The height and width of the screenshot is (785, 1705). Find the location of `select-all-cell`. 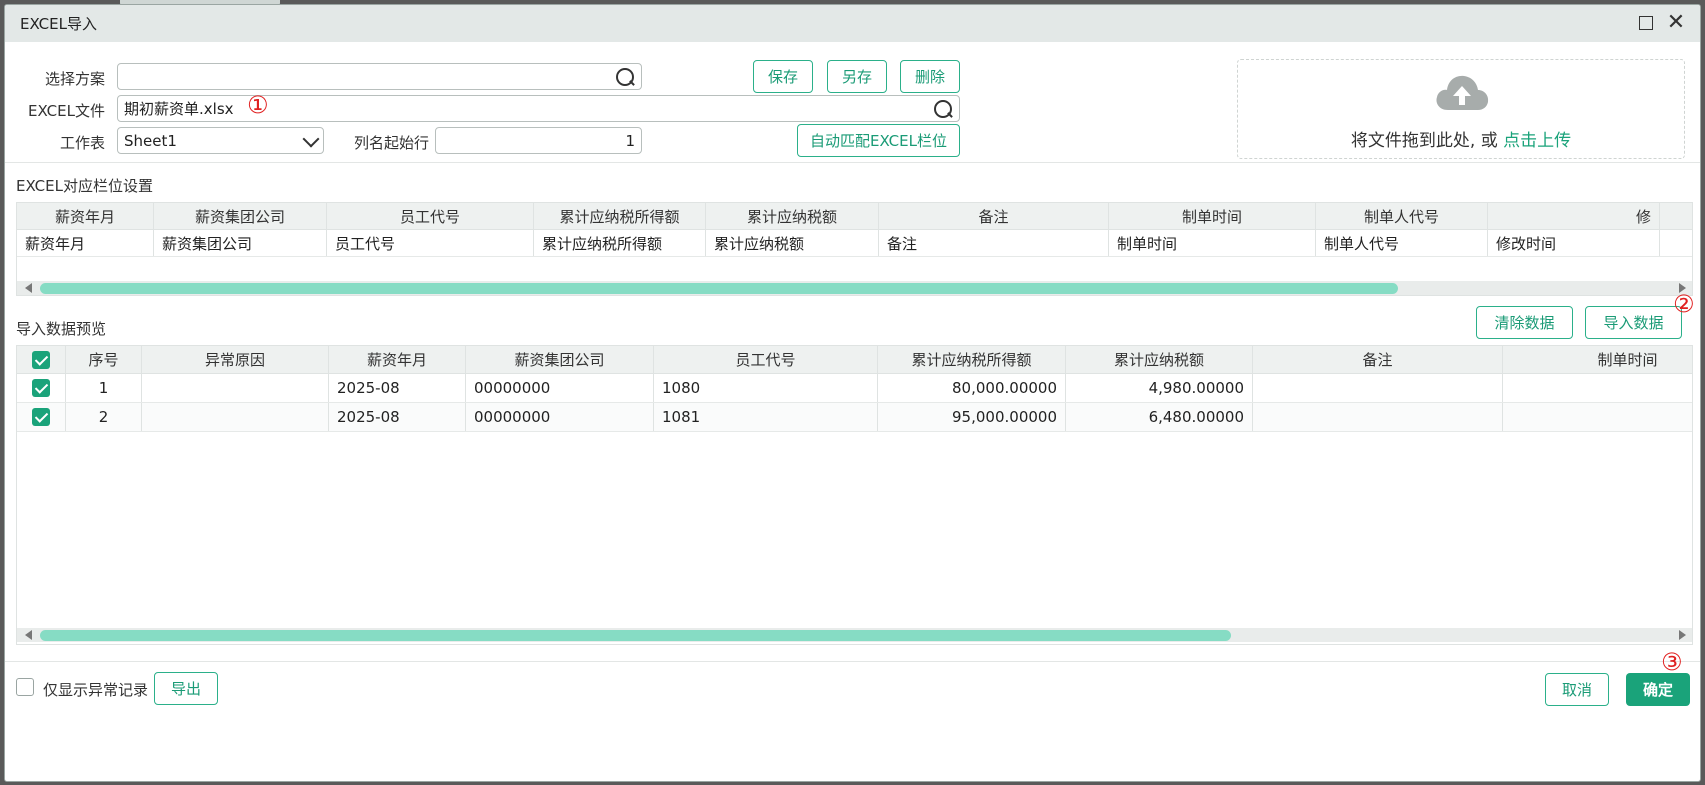

select-all-cell is located at coordinates (41, 359).